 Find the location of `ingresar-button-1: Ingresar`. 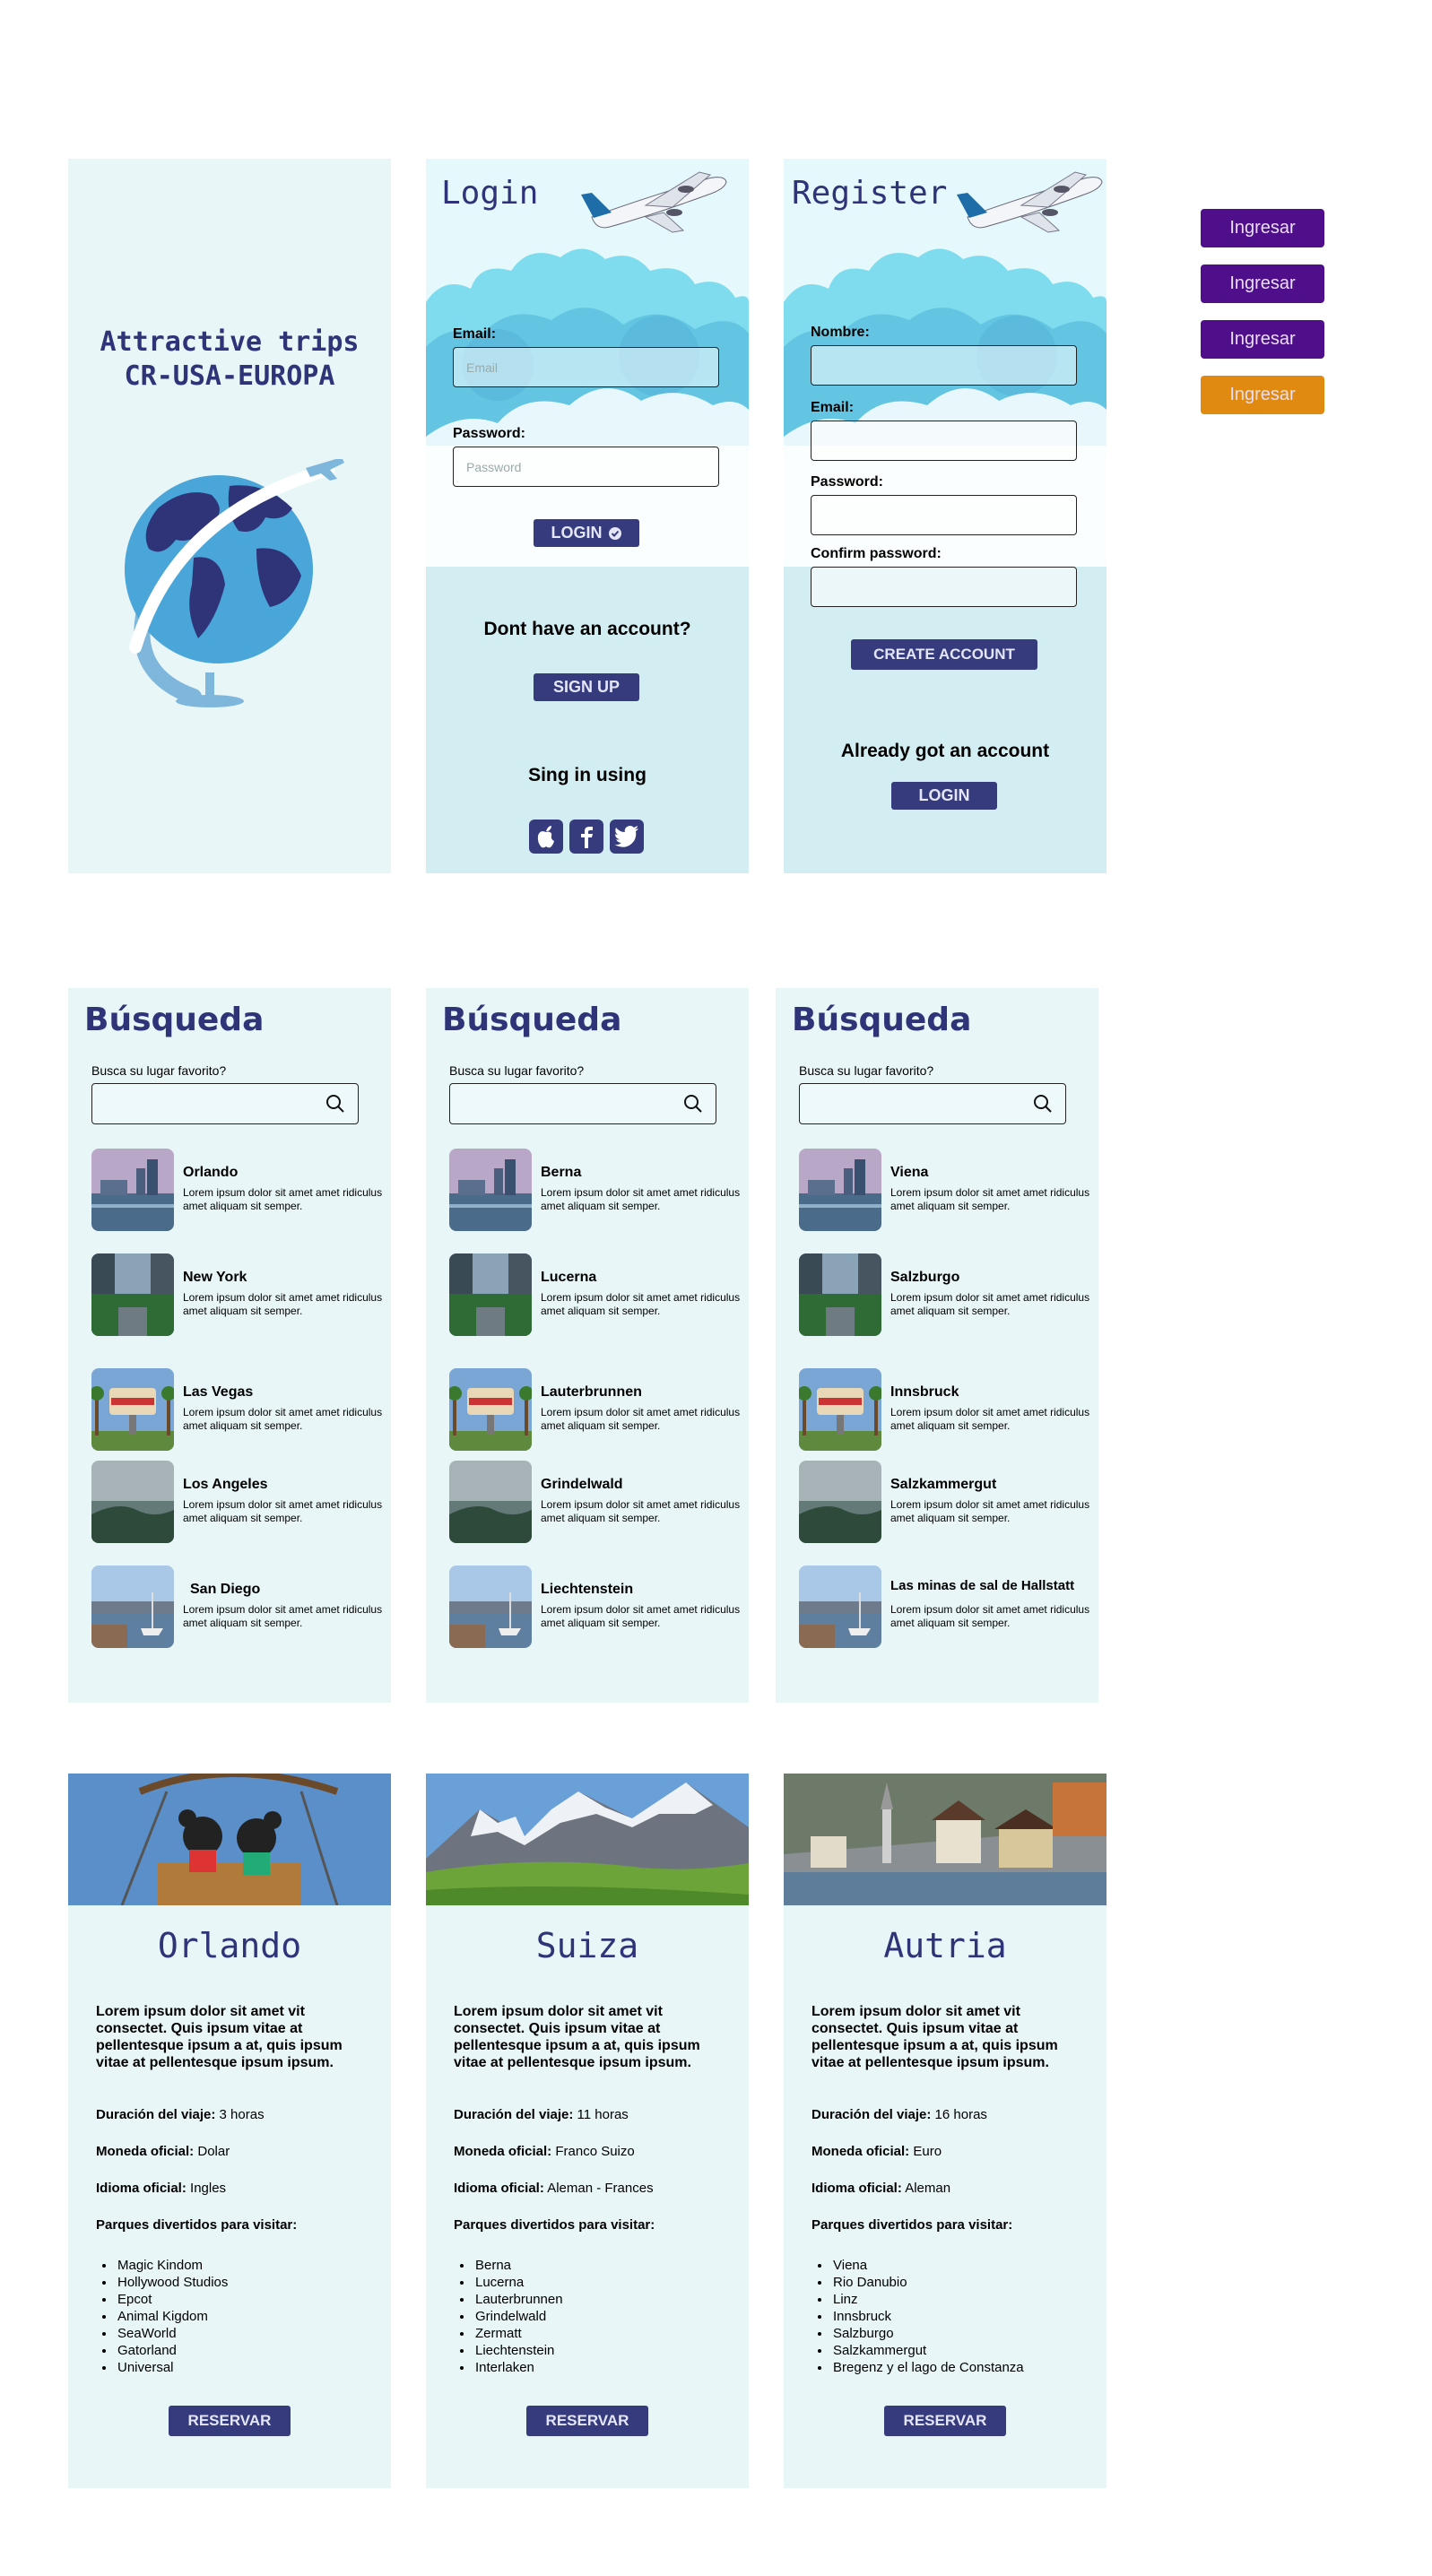

ingresar-button-1: Ingresar is located at coordinates (1262, 228).